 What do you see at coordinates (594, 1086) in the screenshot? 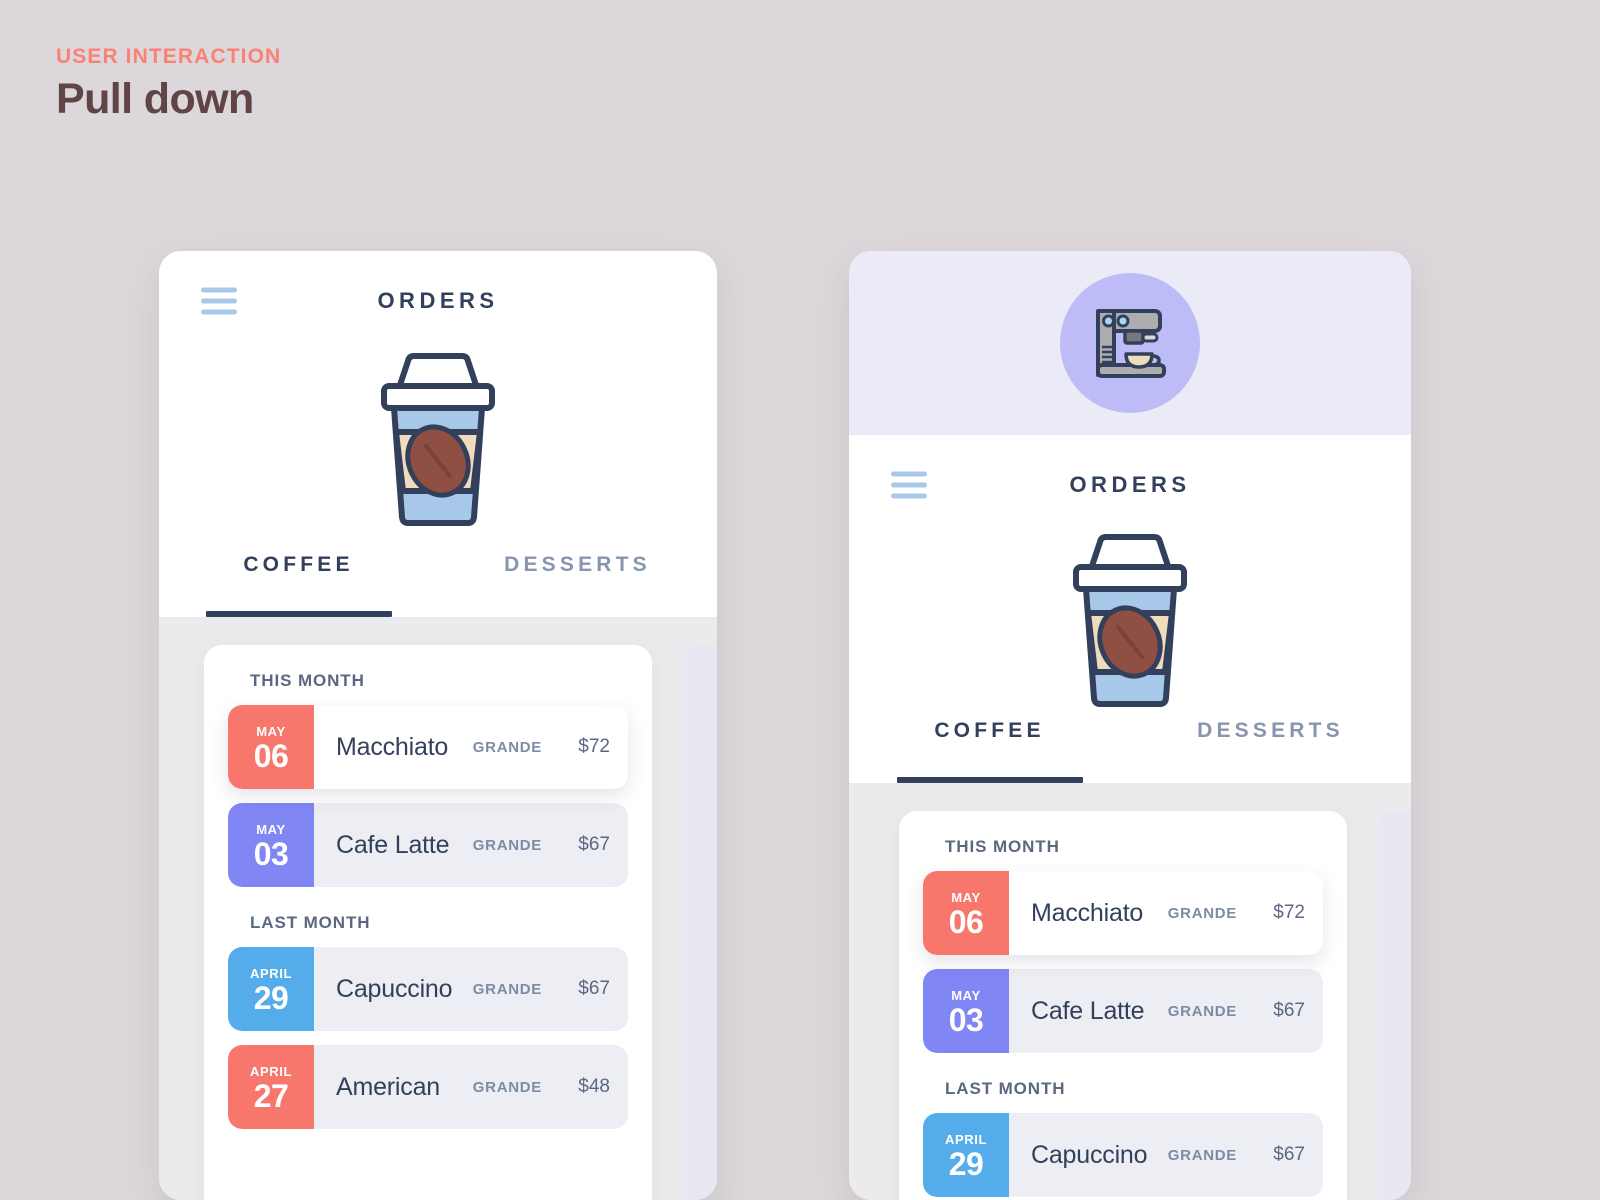
I see `order-price: $48` at bounding box center [594, 1086].